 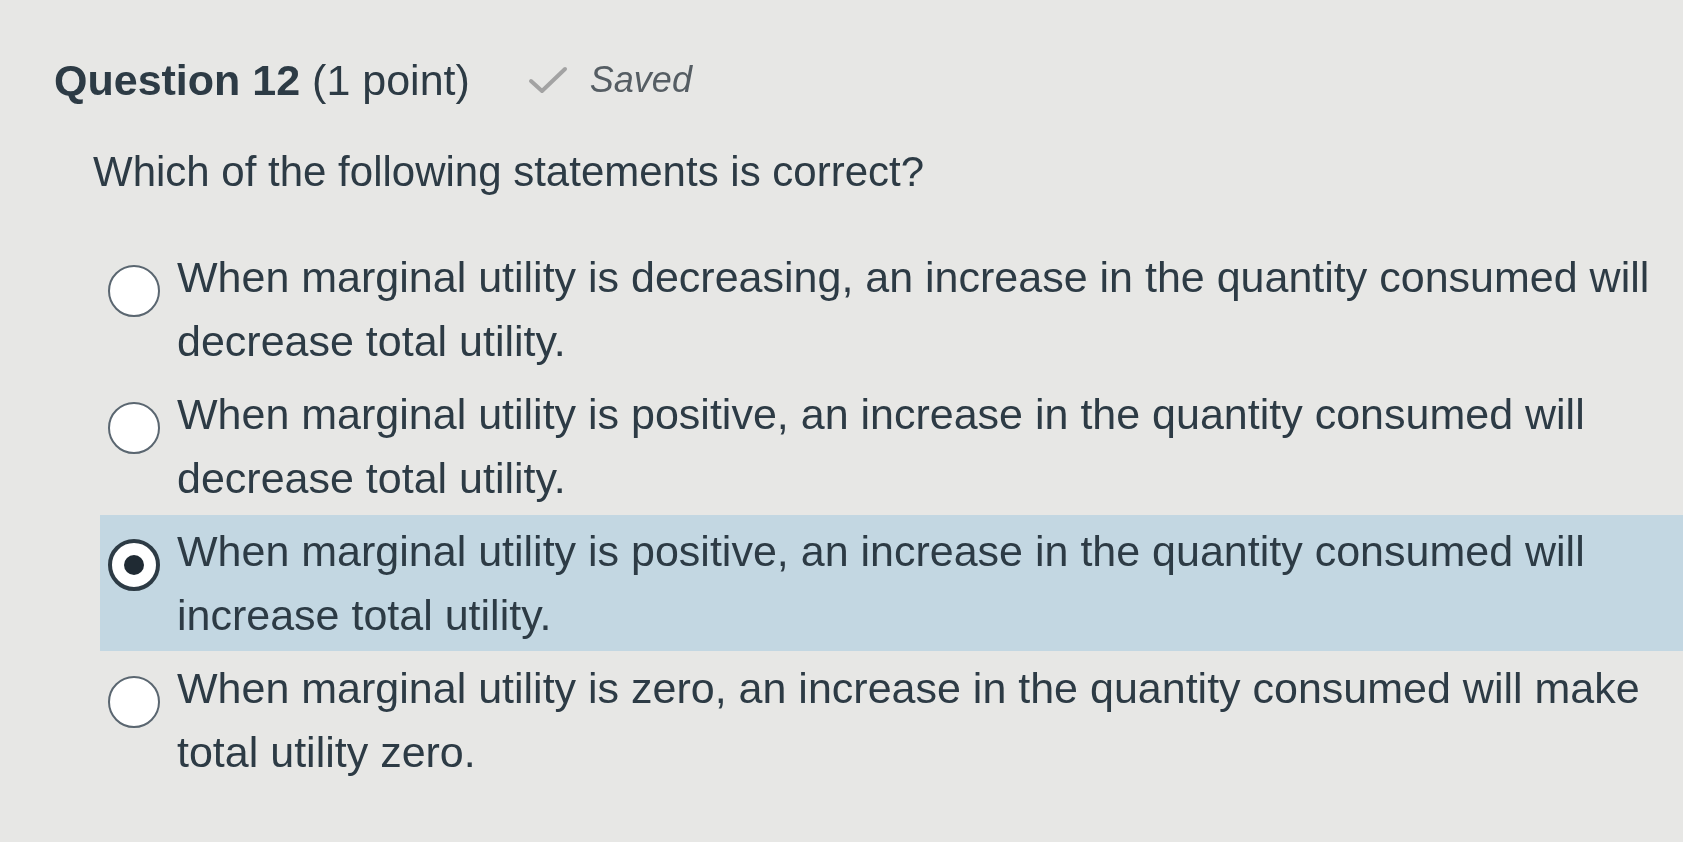 I want to click on check-icon, so click(x=547, y=80).